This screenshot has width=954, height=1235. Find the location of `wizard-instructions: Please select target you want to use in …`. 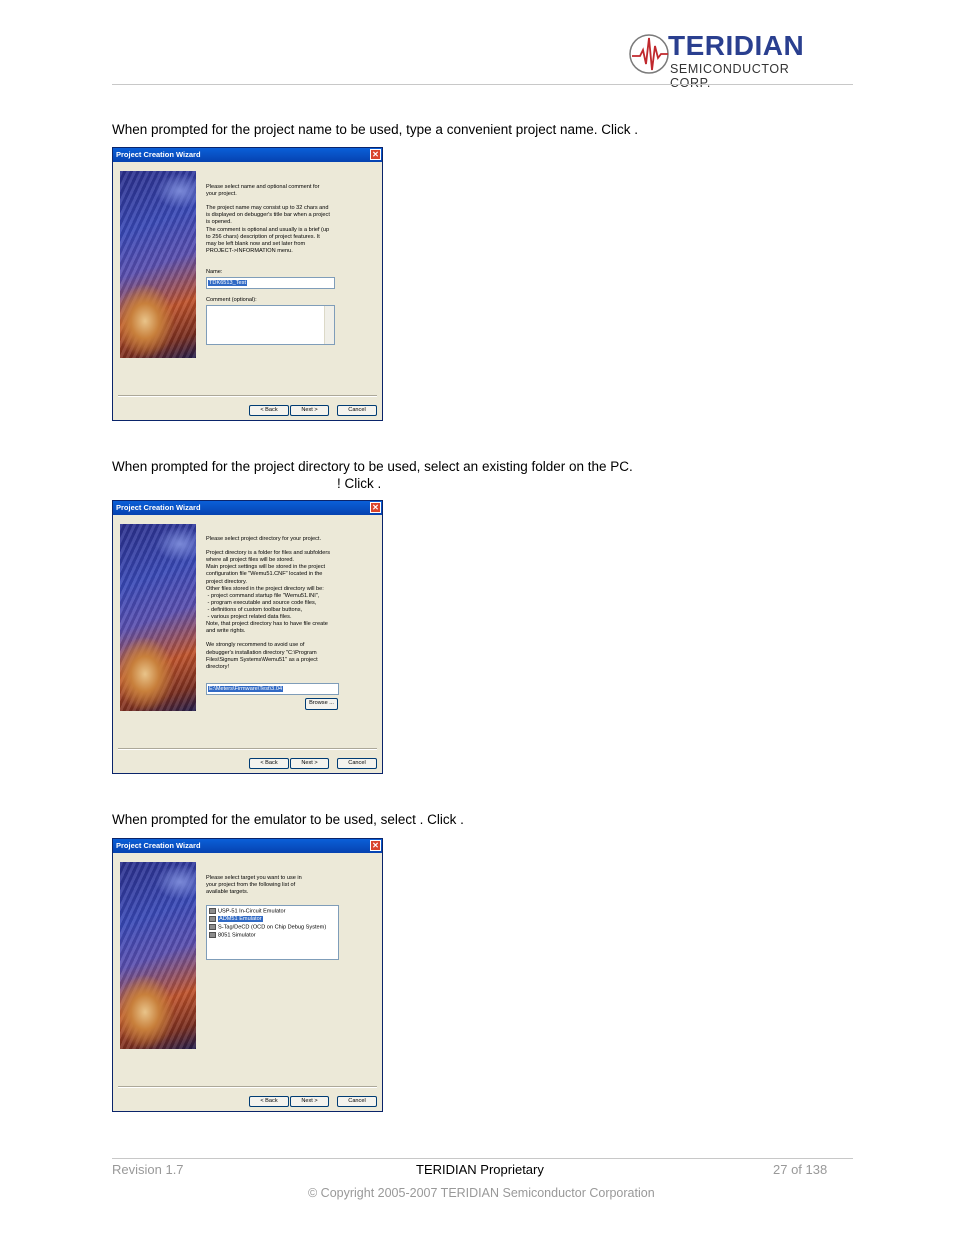

wizard-instructions: Please select target you want to use in … is located at coordinates (254, 885).